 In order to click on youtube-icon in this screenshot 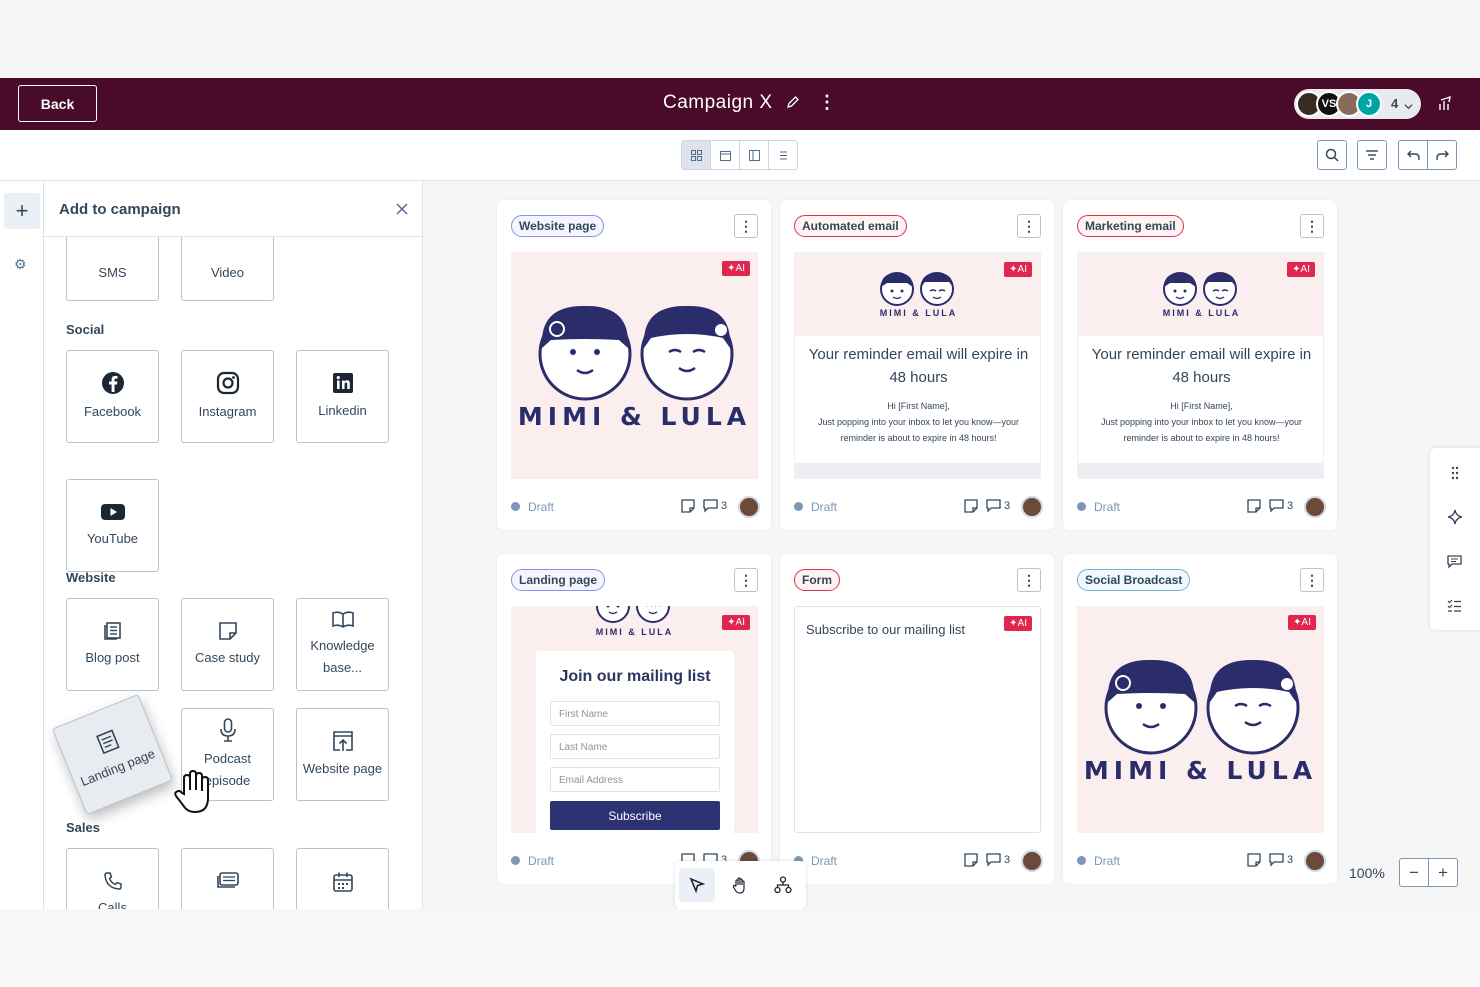, I will do `click(112, 511)`.